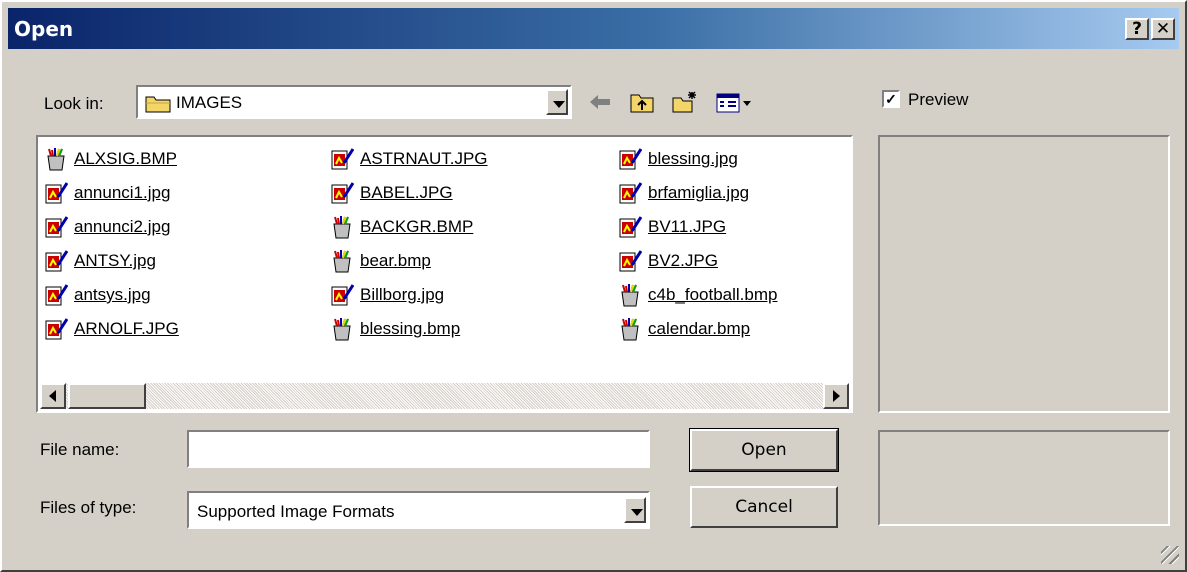  What do you see at coordinates (764, 507) in the screenshot?
I see `cancel-button: Cancel` at bounding box center [764, 507].